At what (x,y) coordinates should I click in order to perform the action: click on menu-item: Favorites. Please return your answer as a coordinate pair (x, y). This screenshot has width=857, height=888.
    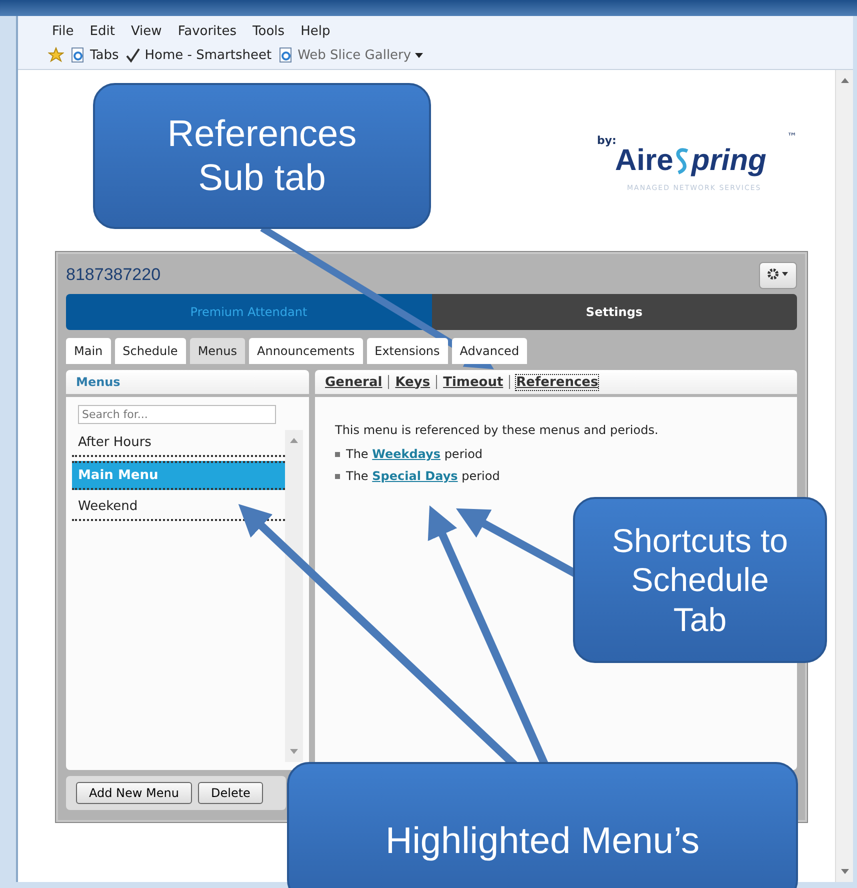
    Looking at the image, I should click on (207, 31).